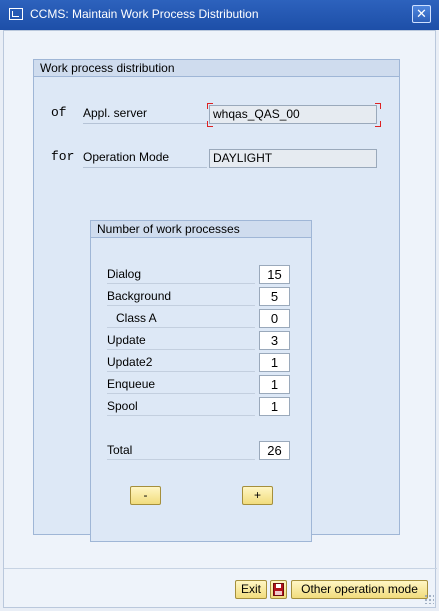 This screenshot has width=439, height=611. I want to click on dialog-count: 15, so click(274, 274).